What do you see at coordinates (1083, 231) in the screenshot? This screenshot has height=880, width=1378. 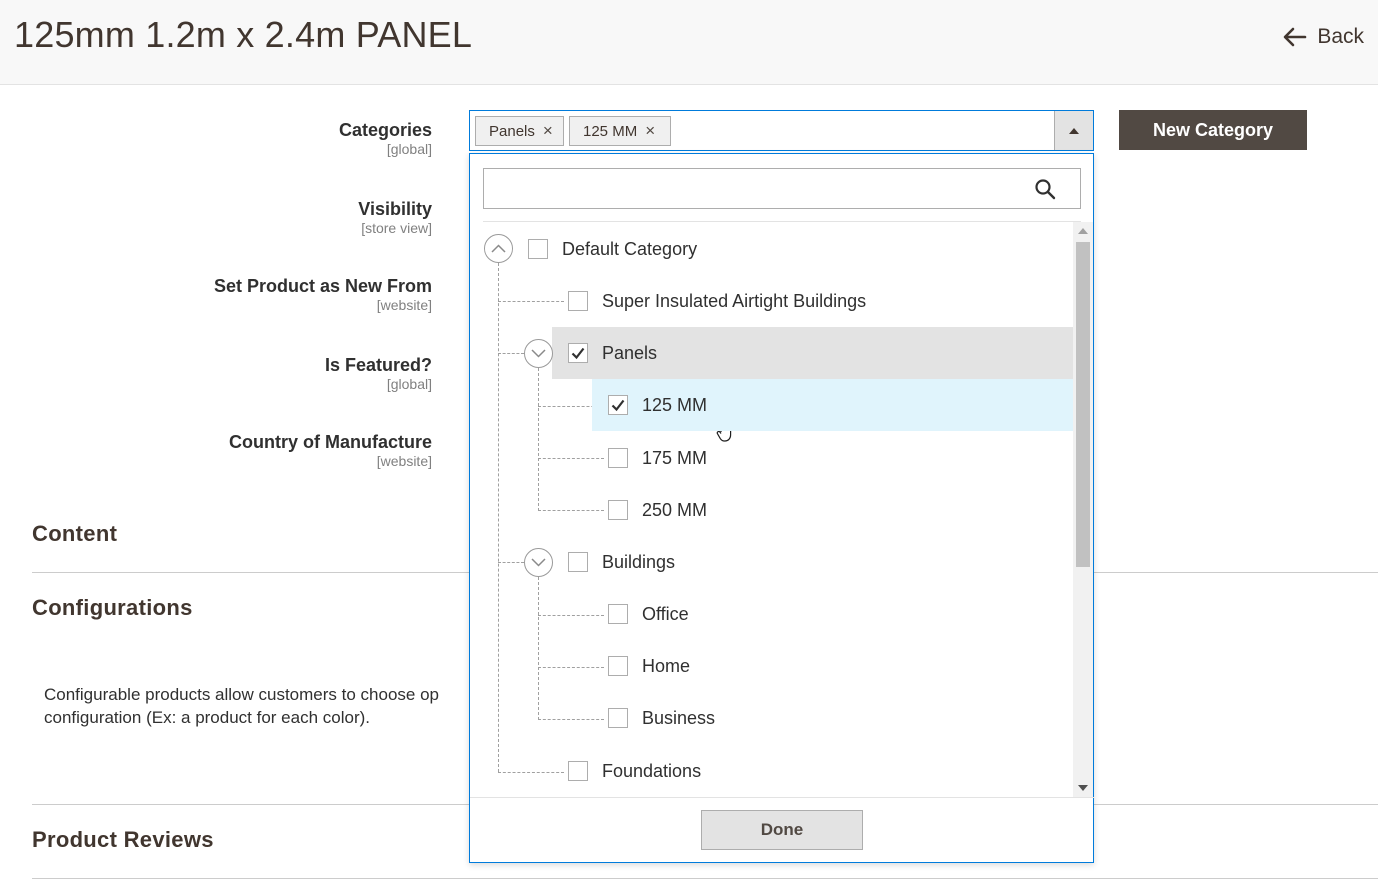 I see `scroll-up-arrow-icon` at bounding box center [1083, 231].